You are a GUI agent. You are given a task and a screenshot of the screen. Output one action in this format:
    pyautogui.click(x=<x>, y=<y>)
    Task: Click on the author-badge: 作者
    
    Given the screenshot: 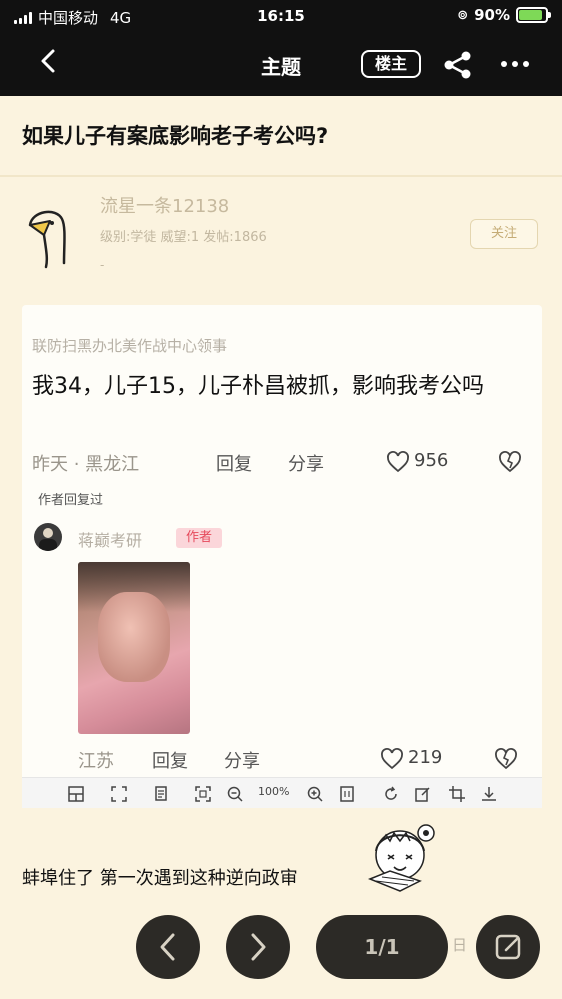 What is the action you would take?
    pyautogui.click(x=199, y=538)
    